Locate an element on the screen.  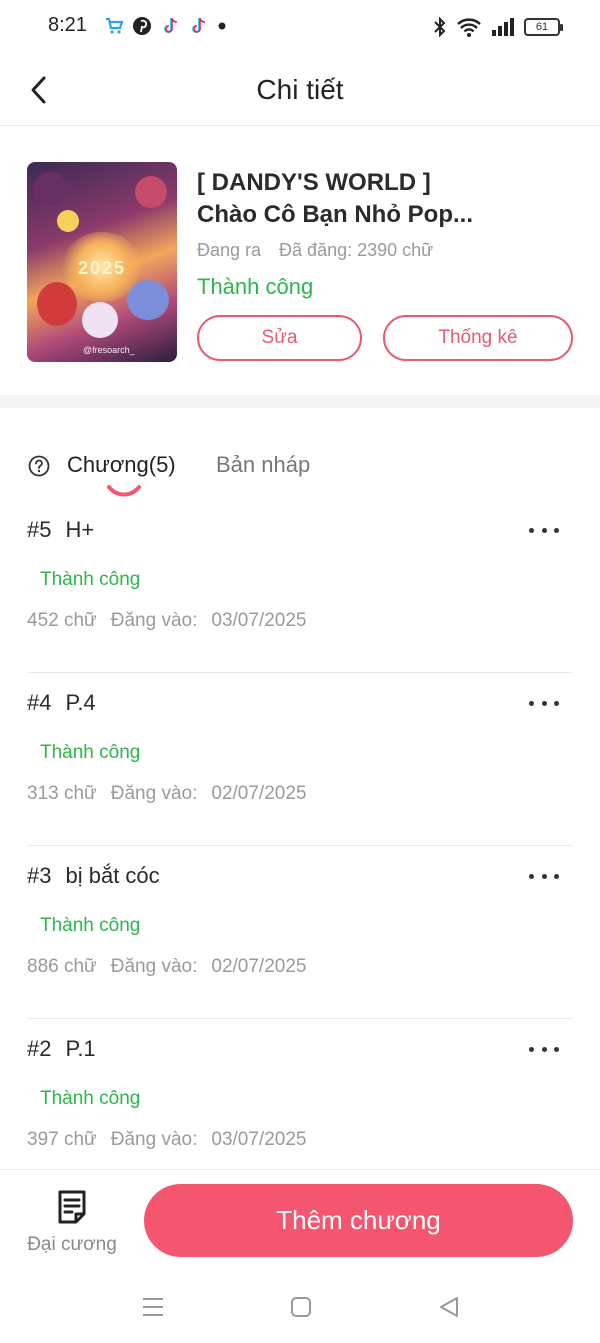
edit-button: Sửa is located at coordinates (279, 338).